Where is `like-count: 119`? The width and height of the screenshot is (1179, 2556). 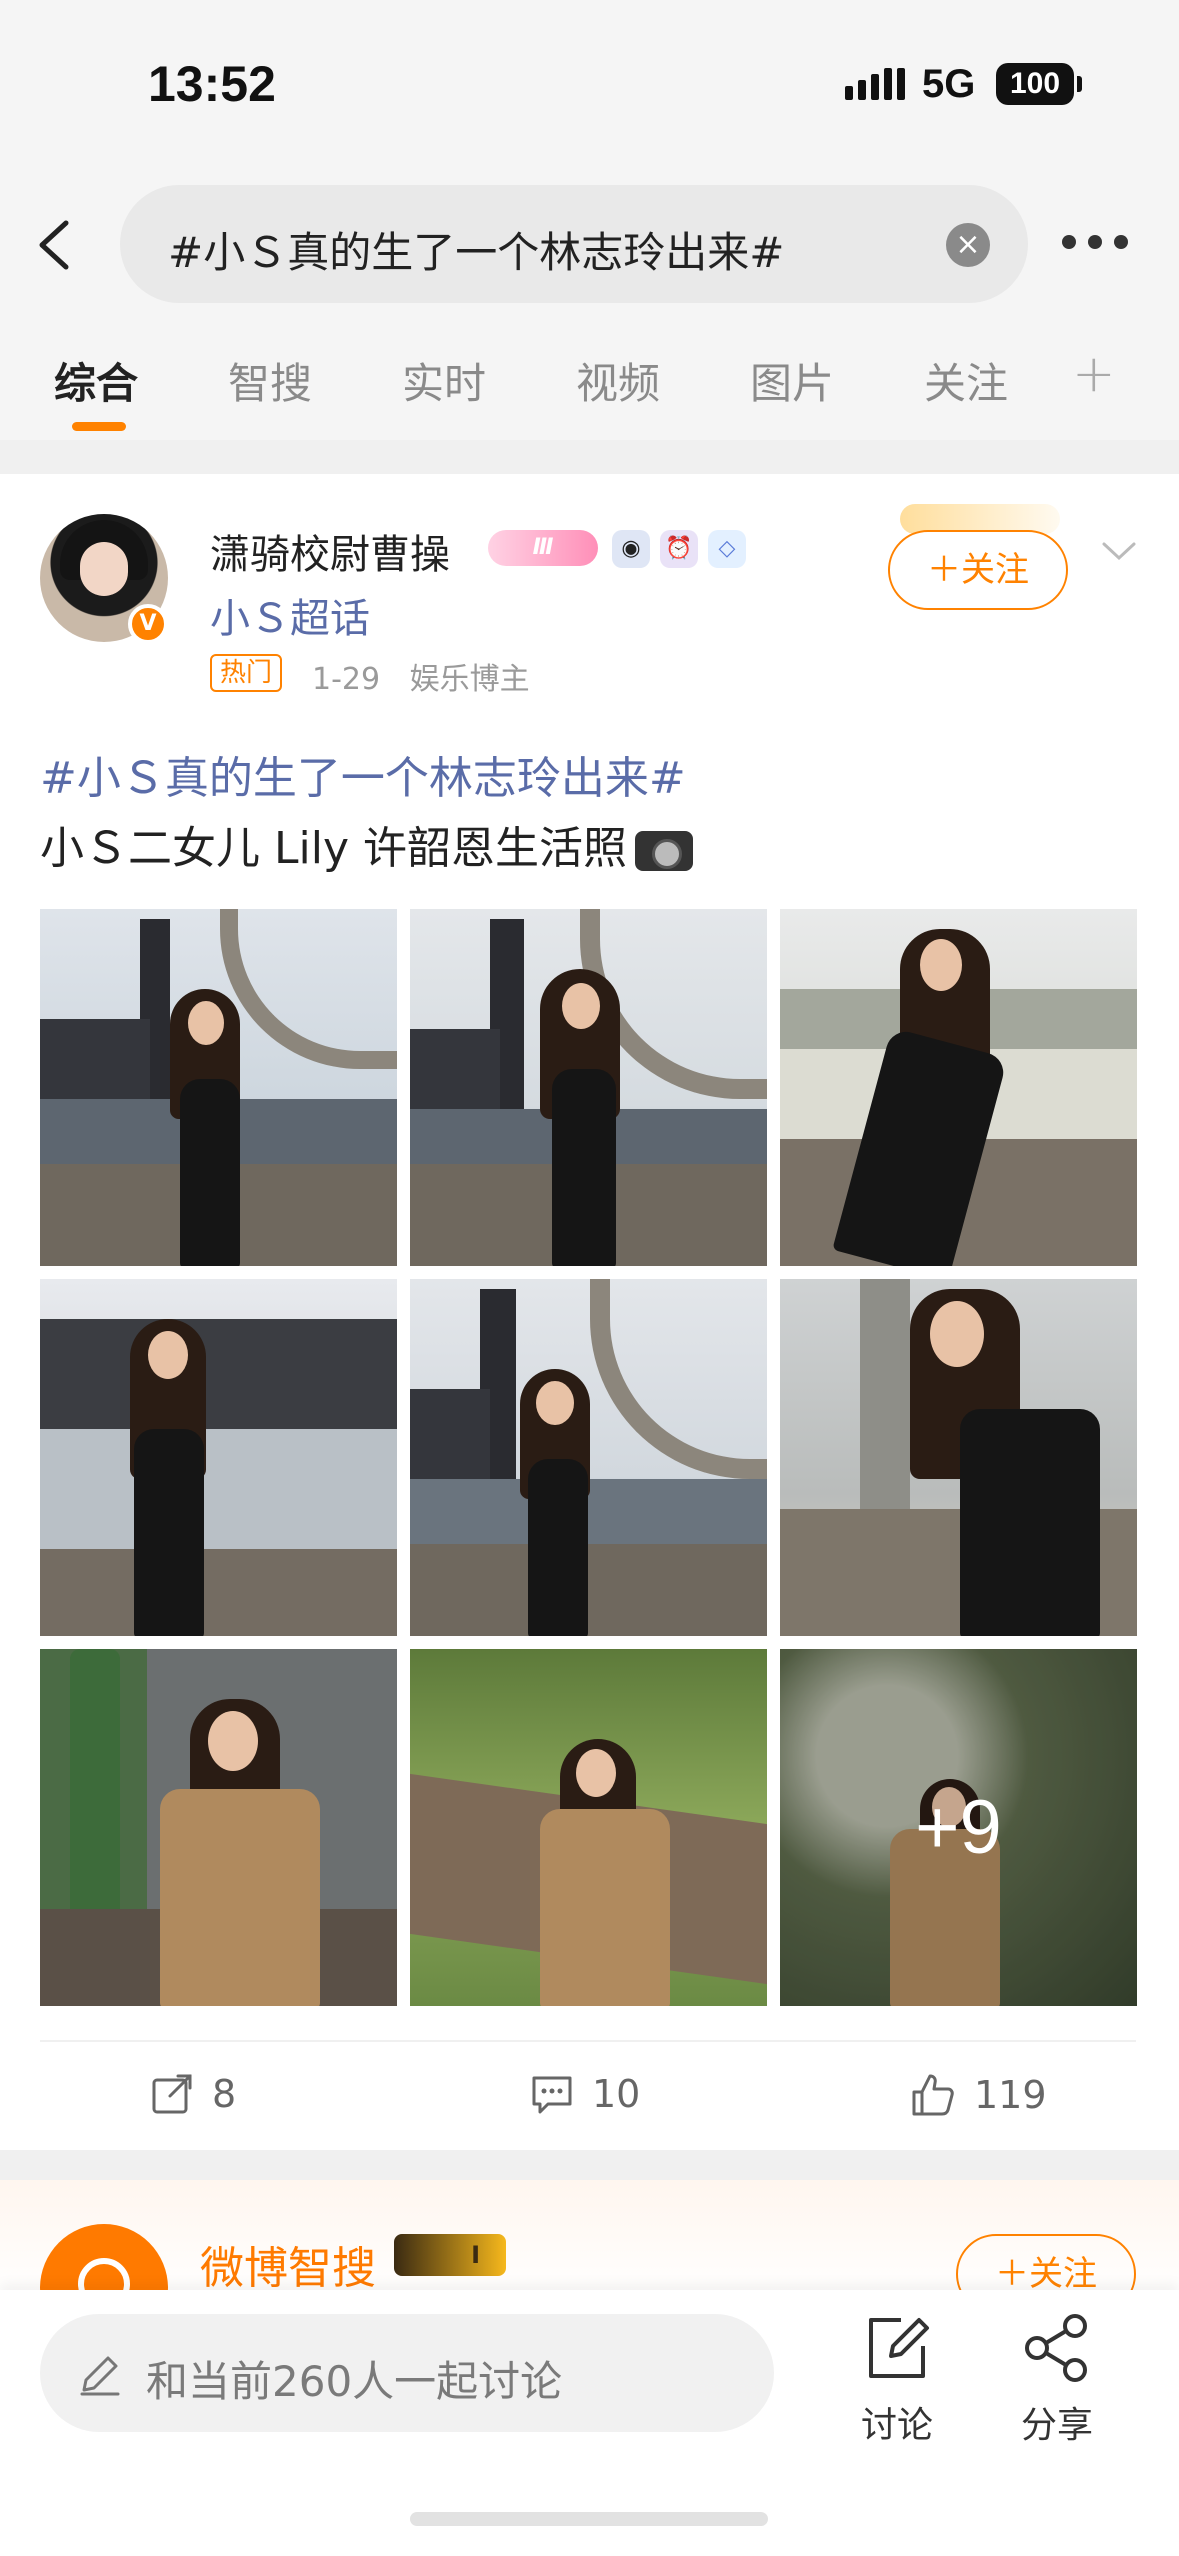 like-count: 119 is located at coordinates (1010, 2095).